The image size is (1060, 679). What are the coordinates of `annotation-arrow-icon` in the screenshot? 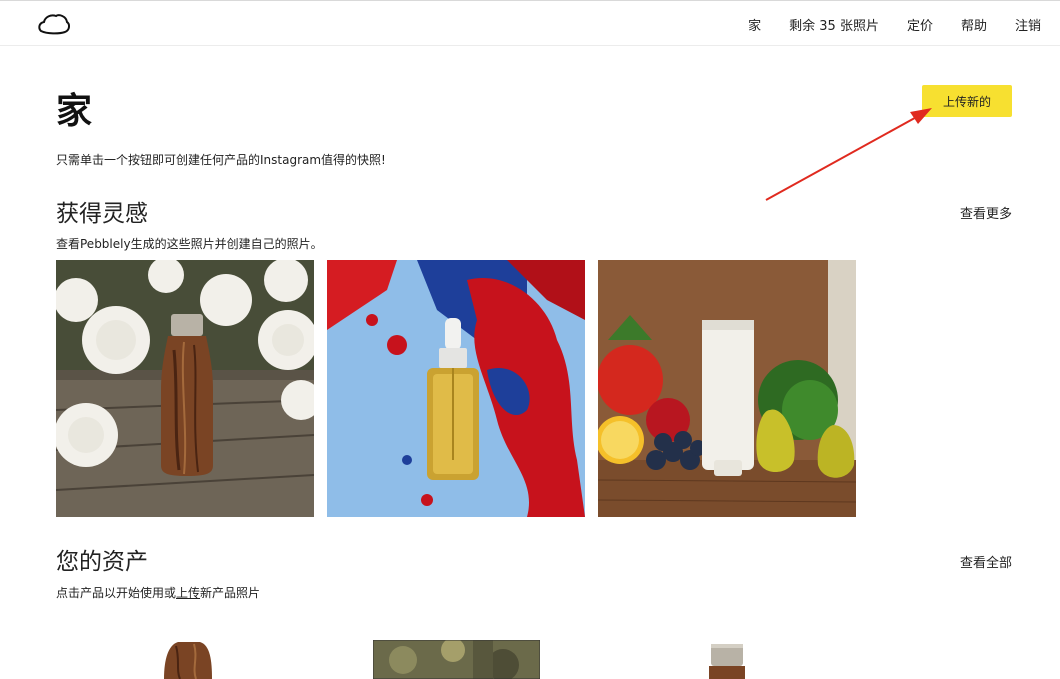 It's located at (848, 154).